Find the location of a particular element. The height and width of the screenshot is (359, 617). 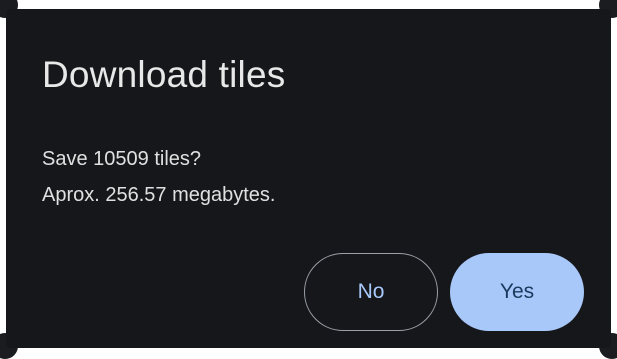

yes-button: Yes is located at coordinates (517, 292).